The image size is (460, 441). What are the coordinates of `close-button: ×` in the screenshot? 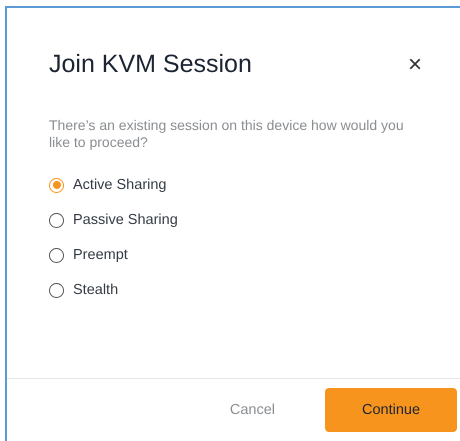 It's located at (415, 64).